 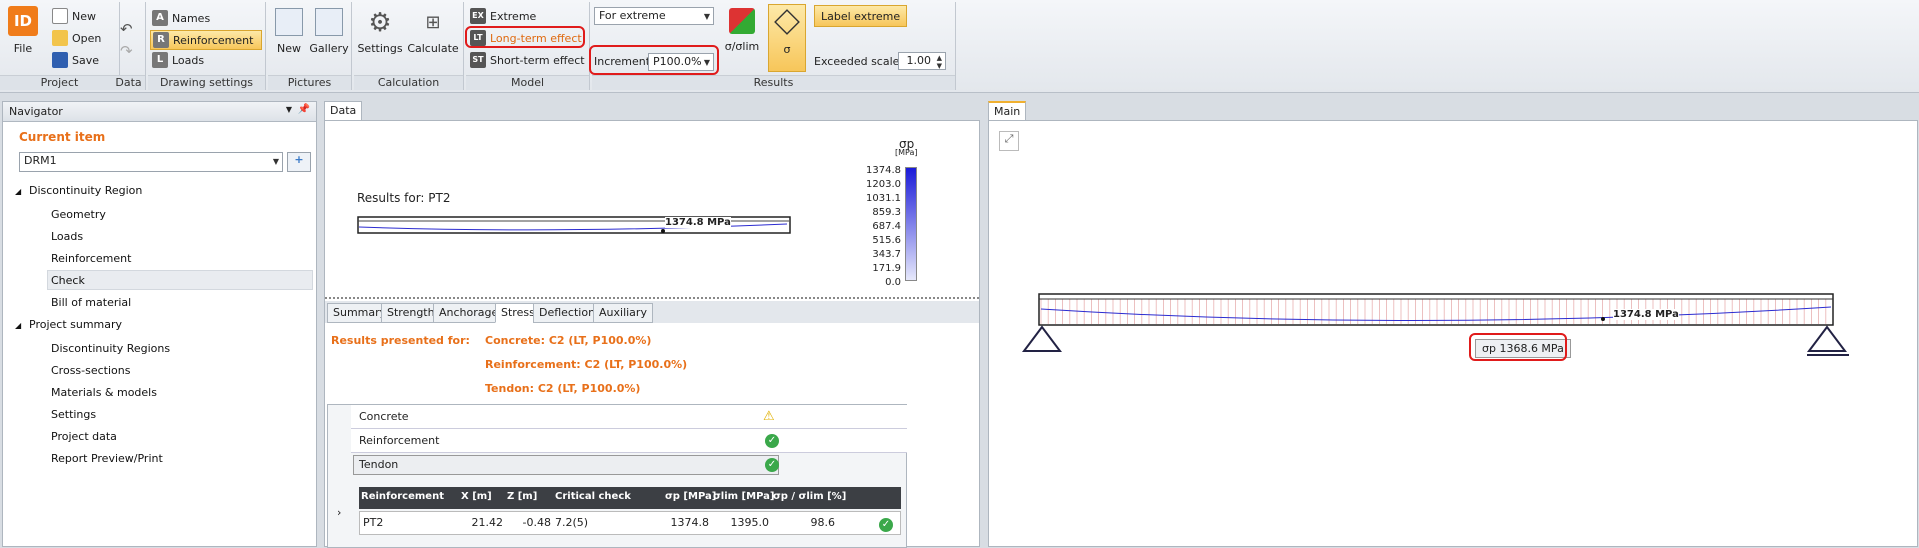 What do you see at coordinates (886, 212) in the screenshot?
I see `scale-value: 859.3` at bounding box center [886, 212].